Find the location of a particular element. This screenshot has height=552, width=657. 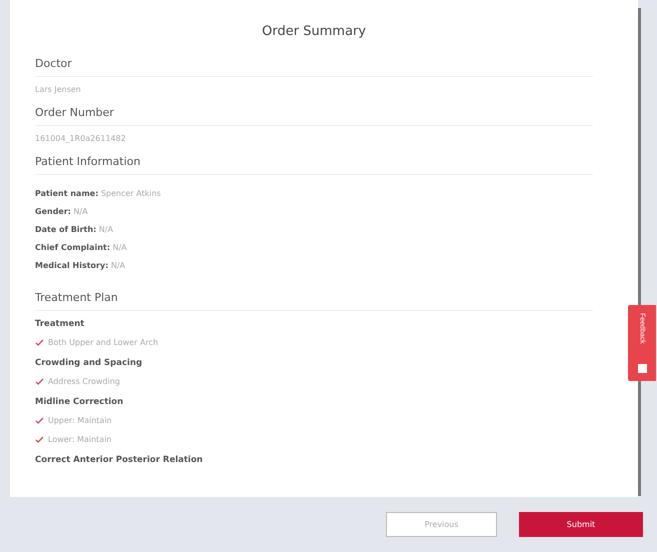

field-text: Chief Complaint: N/A is located at coordinates (81, 248).